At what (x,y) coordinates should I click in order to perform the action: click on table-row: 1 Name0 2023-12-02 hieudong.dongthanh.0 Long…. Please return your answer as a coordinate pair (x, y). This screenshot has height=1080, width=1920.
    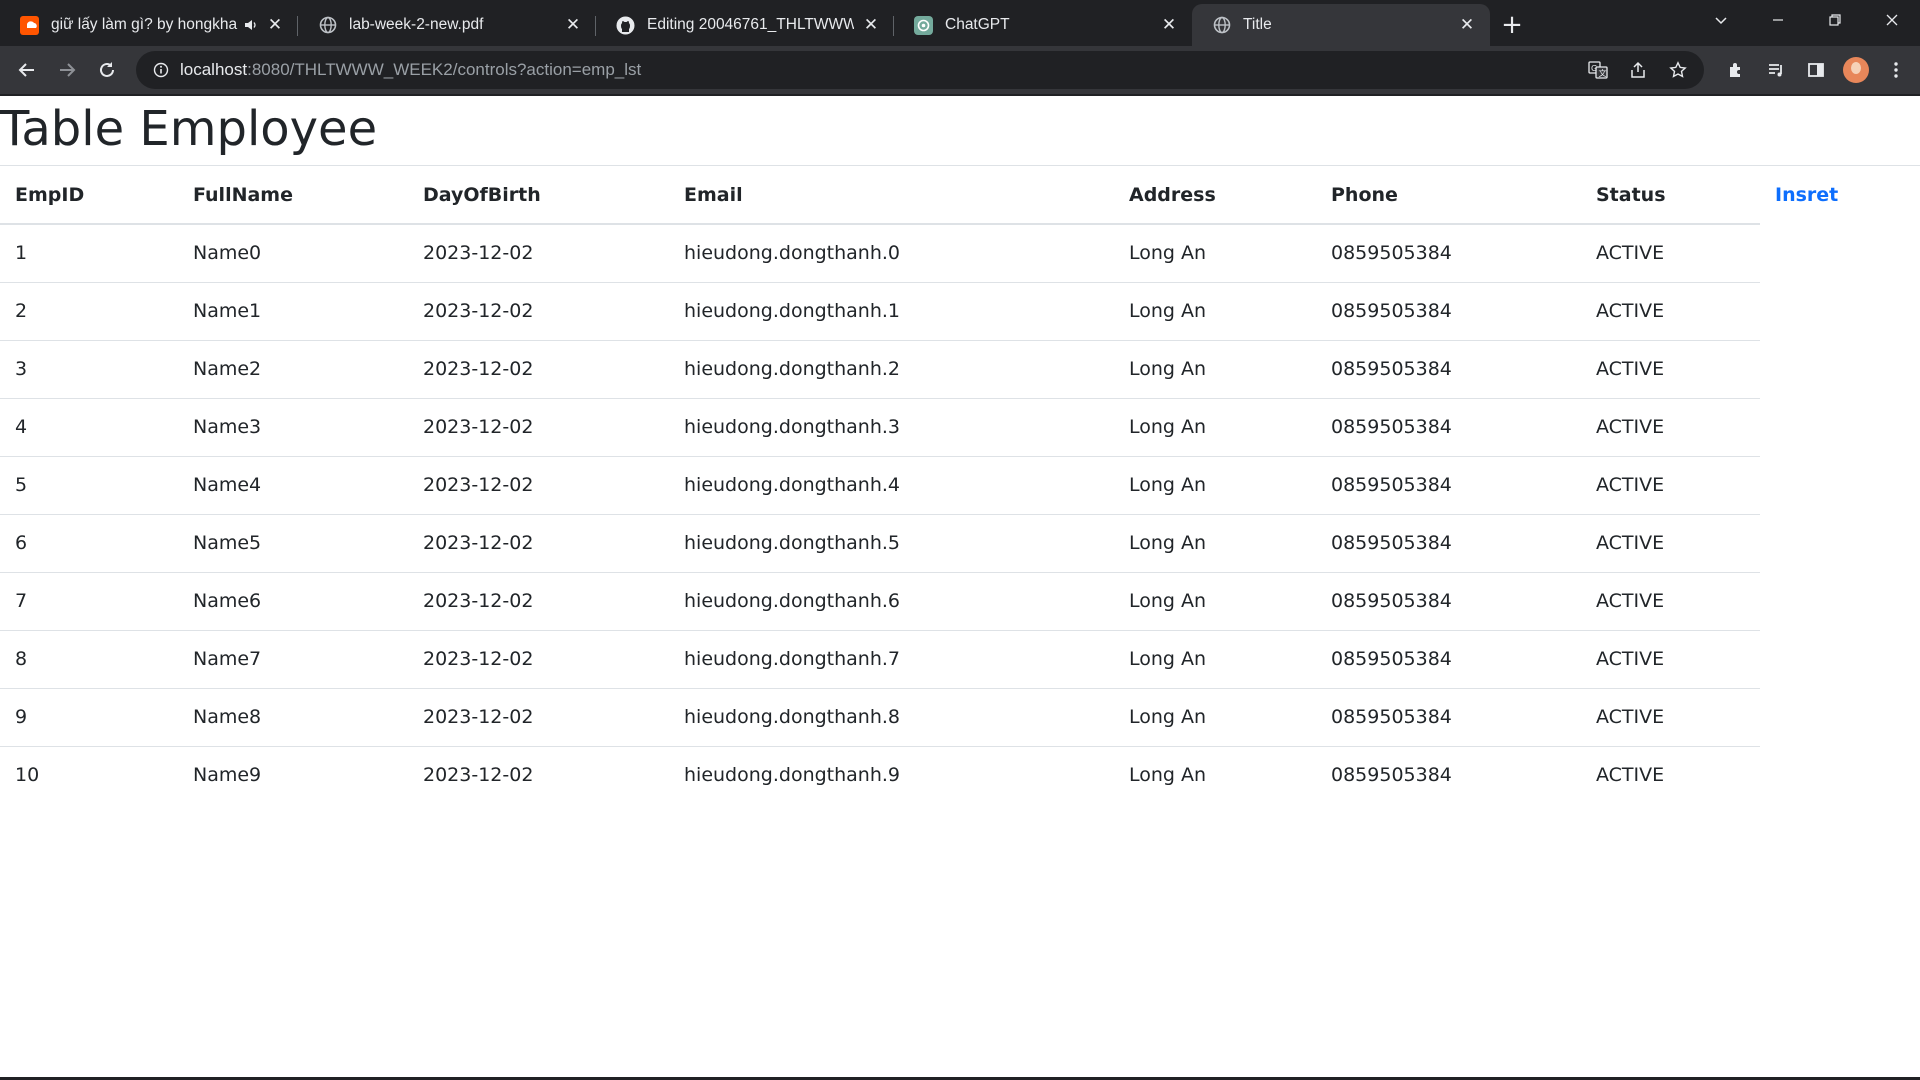
    Looking at the image, I should click on (880, 252).